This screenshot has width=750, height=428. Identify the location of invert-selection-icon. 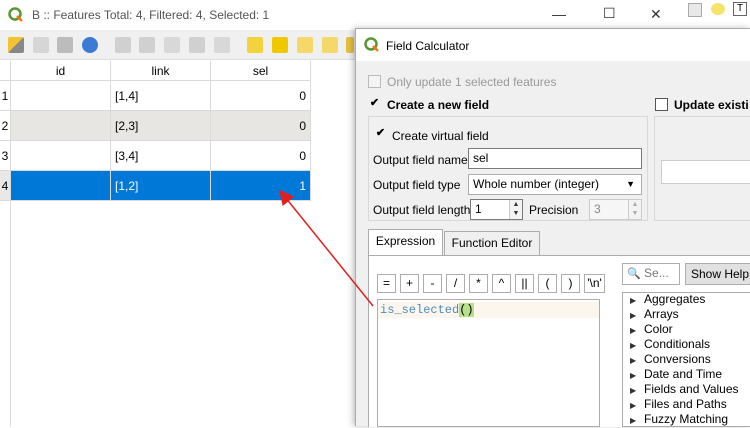
(305, 45).